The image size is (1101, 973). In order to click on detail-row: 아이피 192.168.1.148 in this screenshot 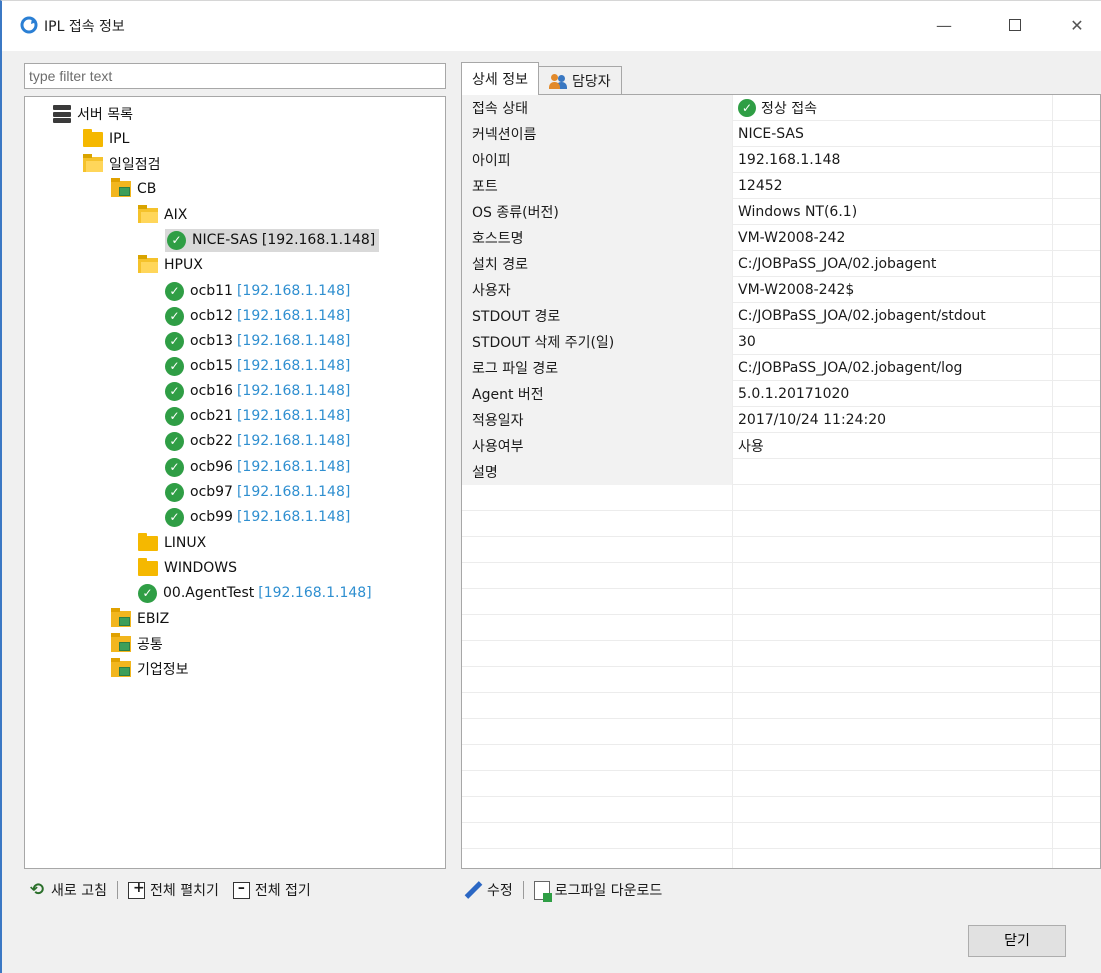, I will do `click(781, 160)`.